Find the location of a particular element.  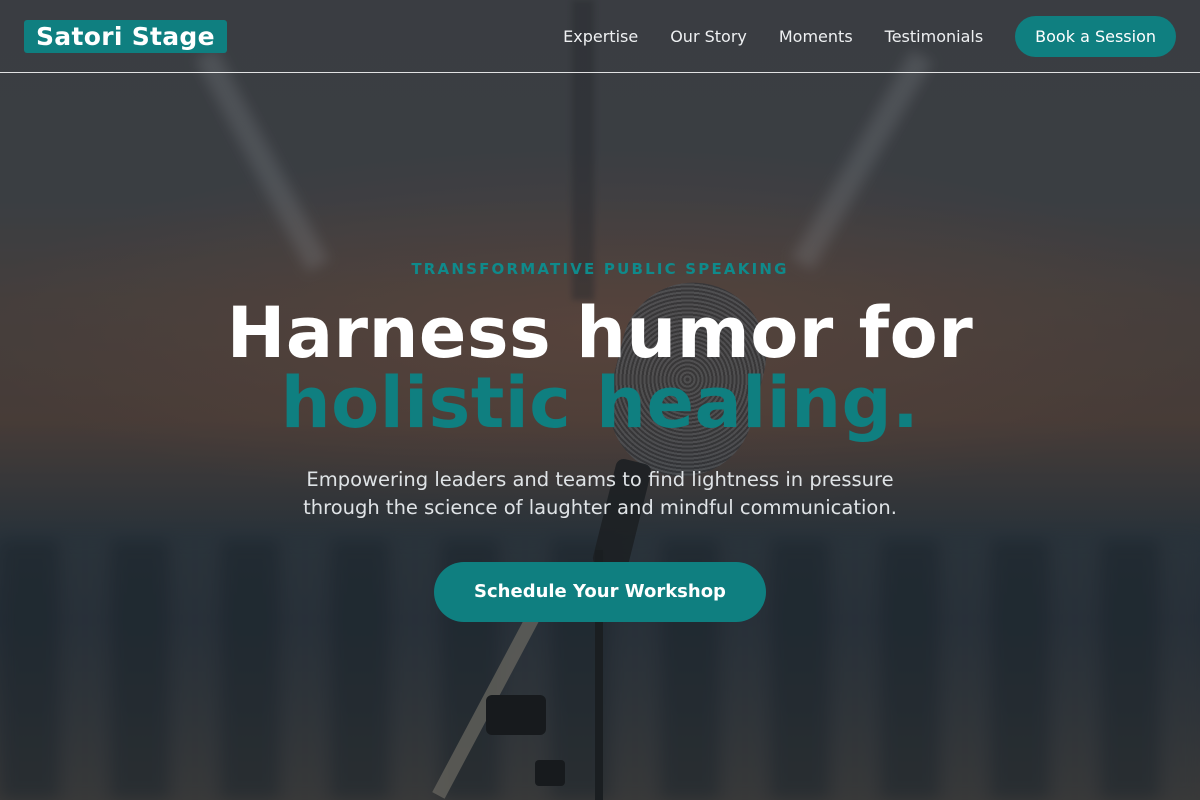

nav-link-our-story: Our Story is located at coordinates (708, 36).